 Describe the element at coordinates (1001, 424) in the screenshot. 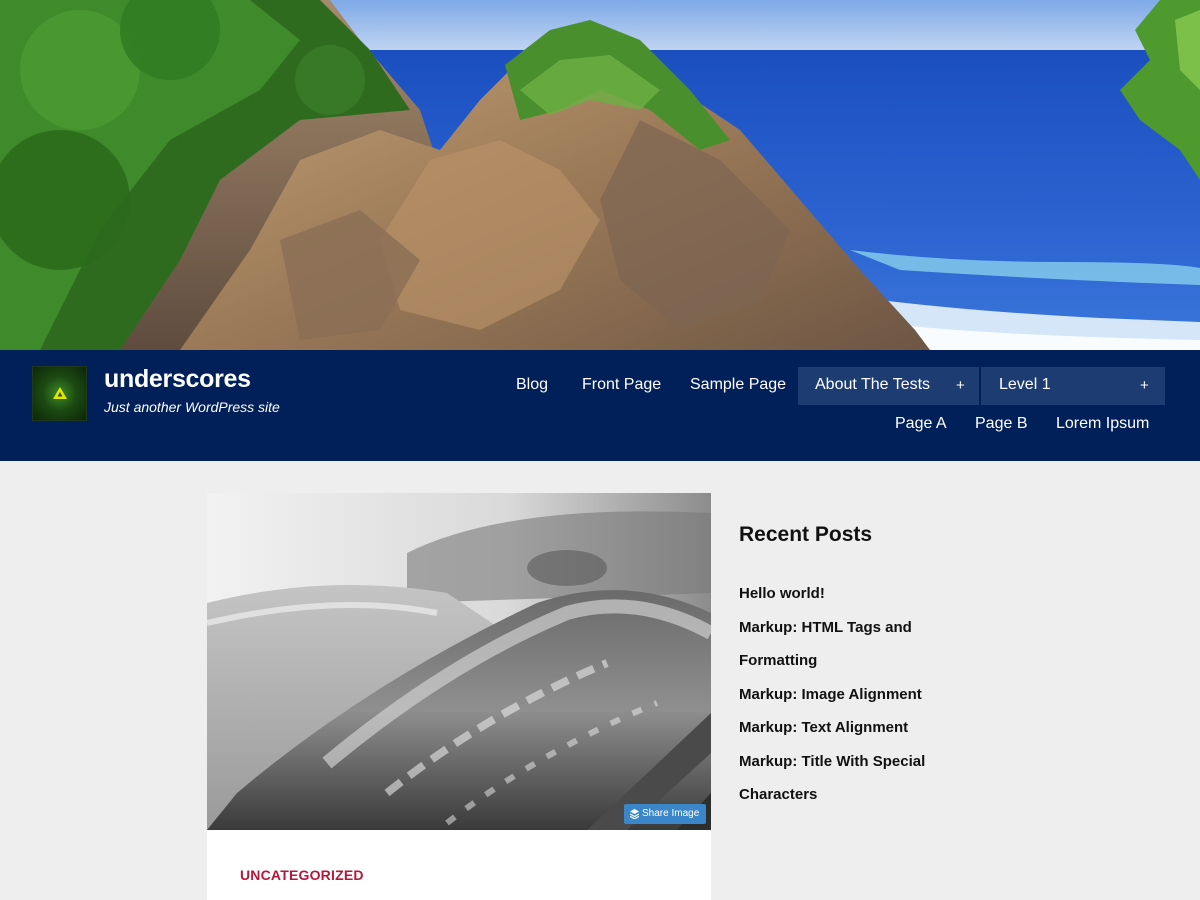

I see `nav-item-page-b: Page B` at that location.